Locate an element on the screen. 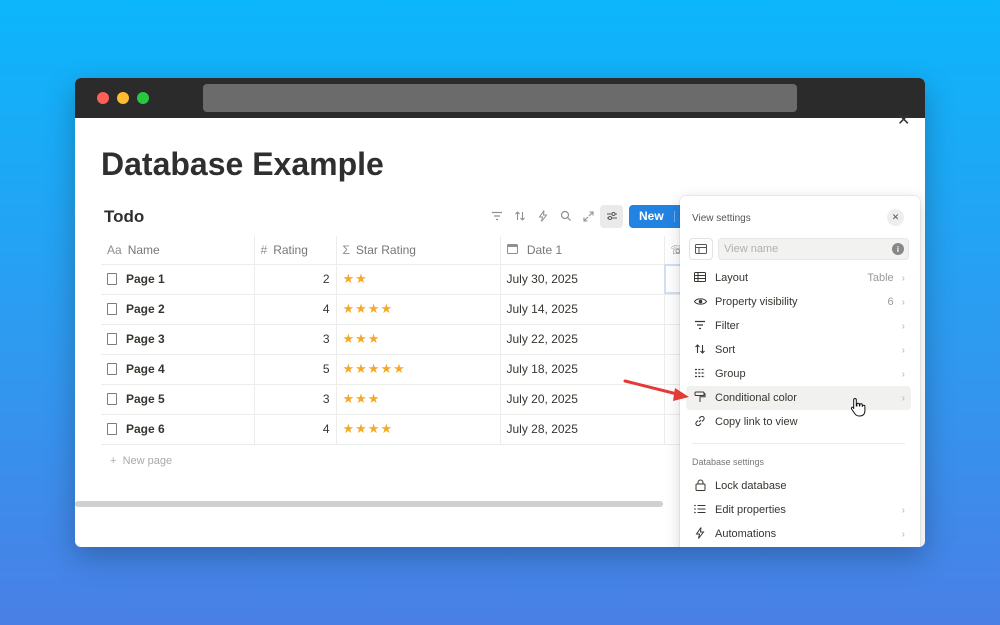 Image resolution: width=1000 pixels, height=625 pixels. menu-item-sort: Sort › is located at coordinates (798, 350).